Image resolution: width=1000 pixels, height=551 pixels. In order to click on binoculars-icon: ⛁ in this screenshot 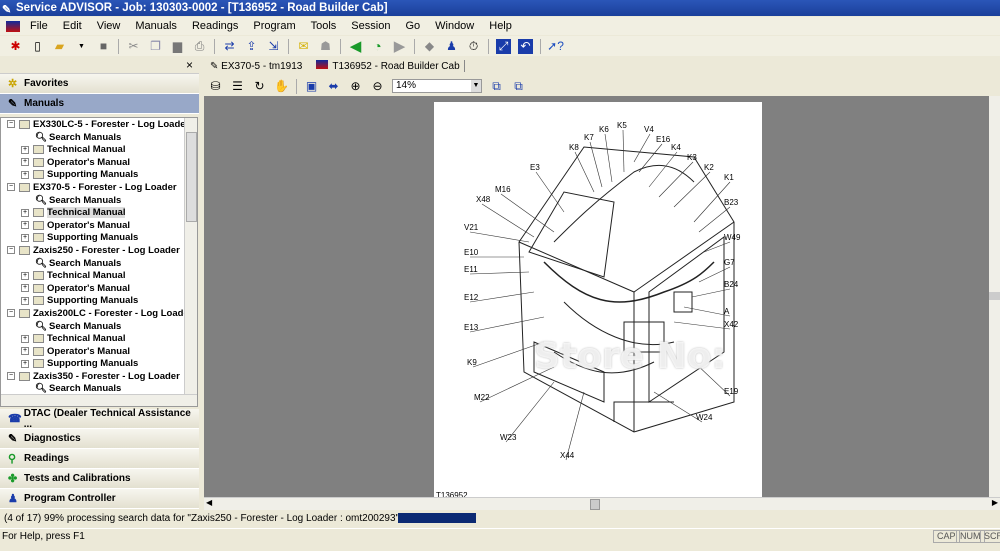, I will do `click(215, 86)`.